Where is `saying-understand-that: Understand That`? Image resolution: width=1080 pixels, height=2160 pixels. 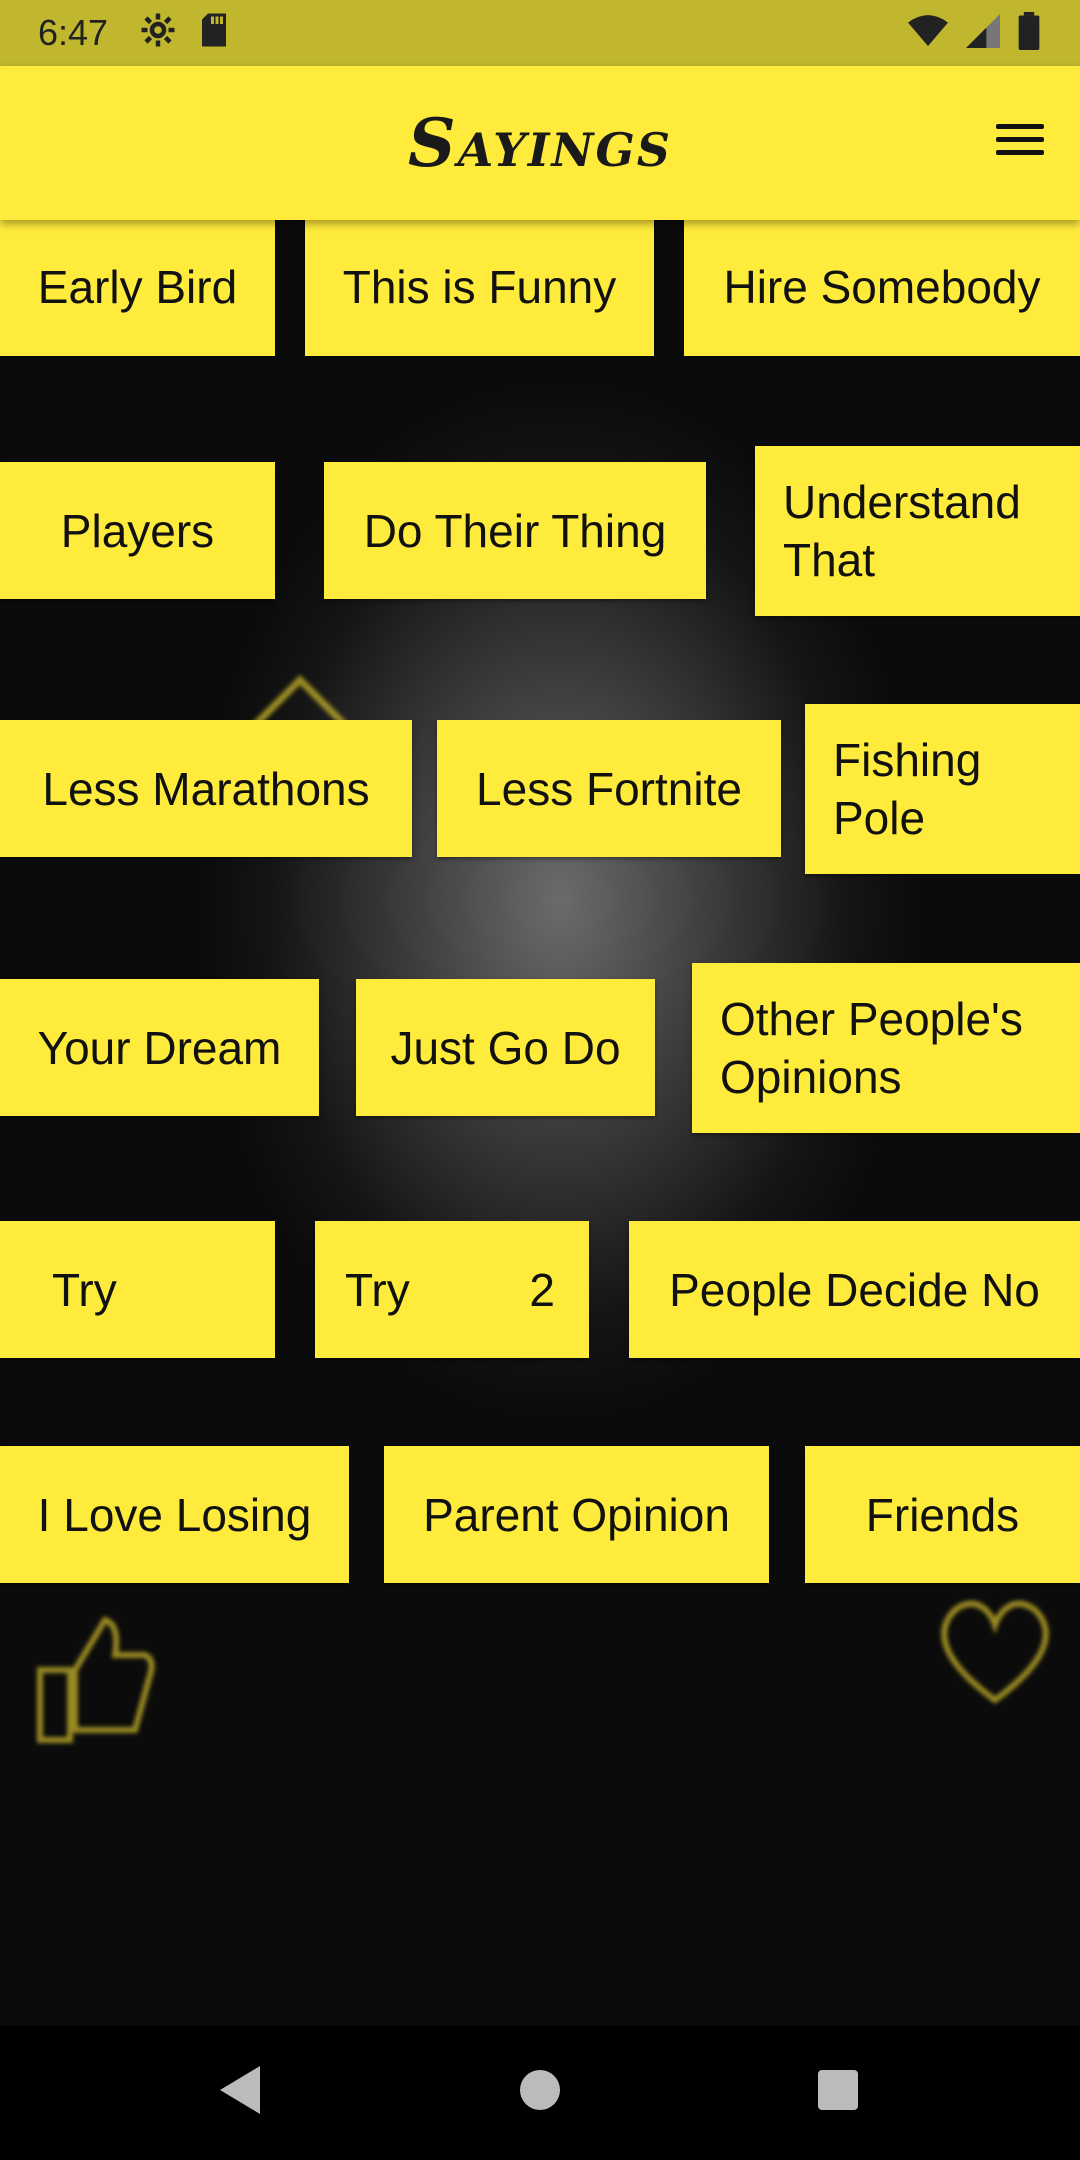 saying-understand-that: Understand That is located at coordinates (917, 531).